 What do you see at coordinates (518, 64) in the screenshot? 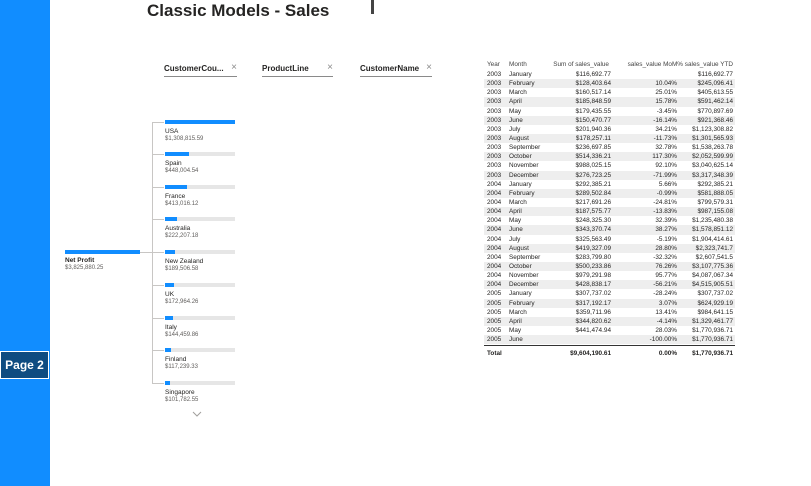
I see `column-header-month: Month` at bounding box center [518, 64].